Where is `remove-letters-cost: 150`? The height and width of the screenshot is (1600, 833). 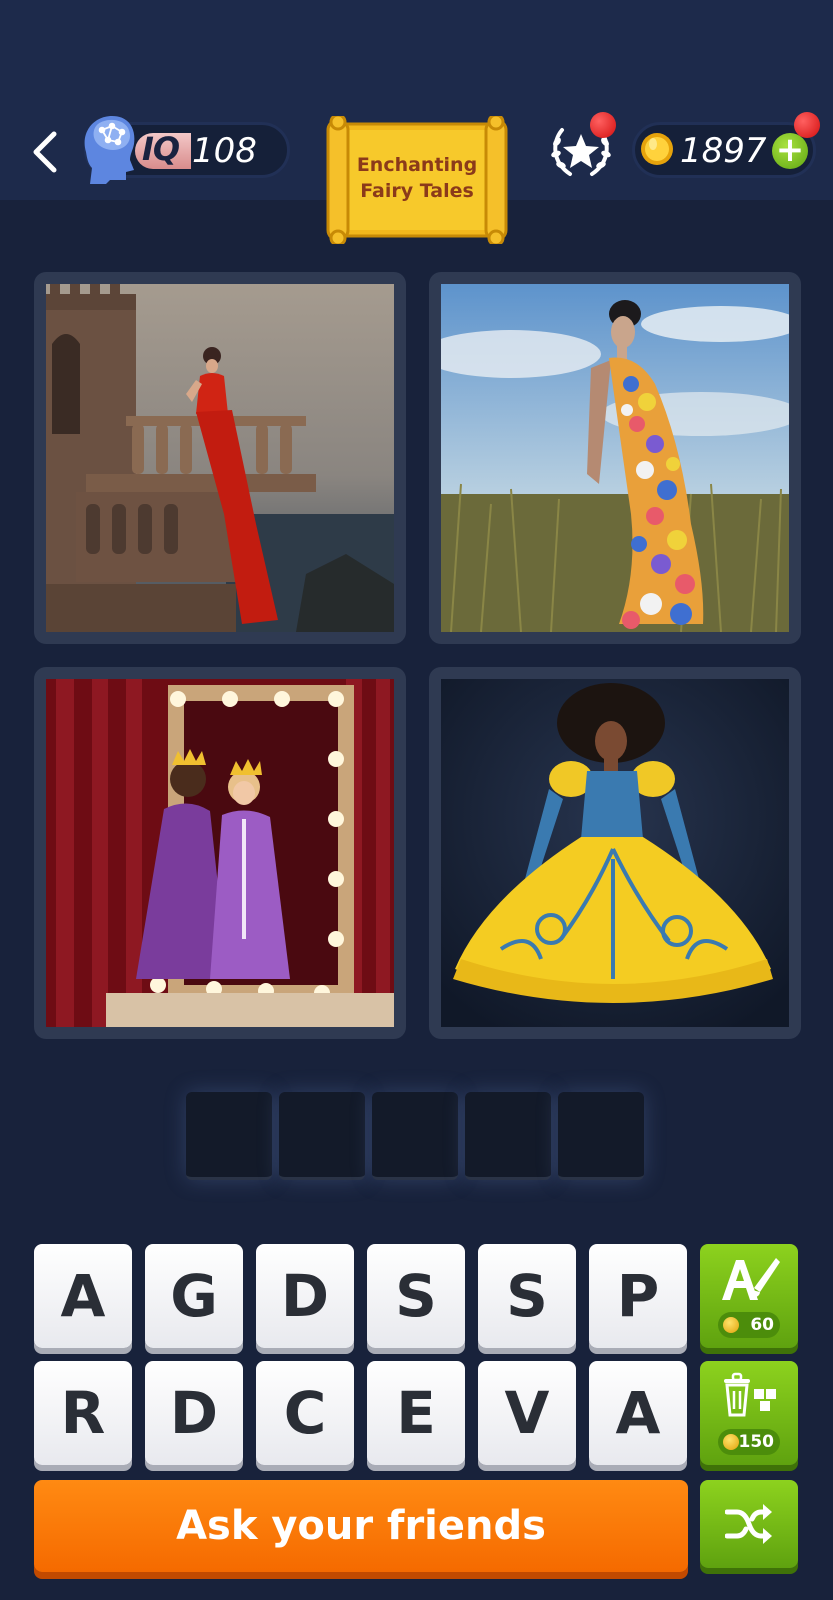
remove-letters-cost: 150 is located at coordinates (749, 1442).